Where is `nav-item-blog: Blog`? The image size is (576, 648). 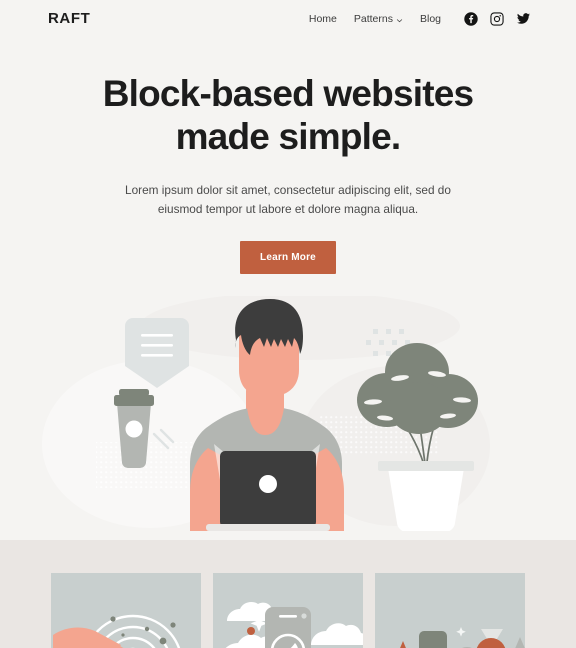 nav-item-blog: Blog is located at coordinates (430, 19).